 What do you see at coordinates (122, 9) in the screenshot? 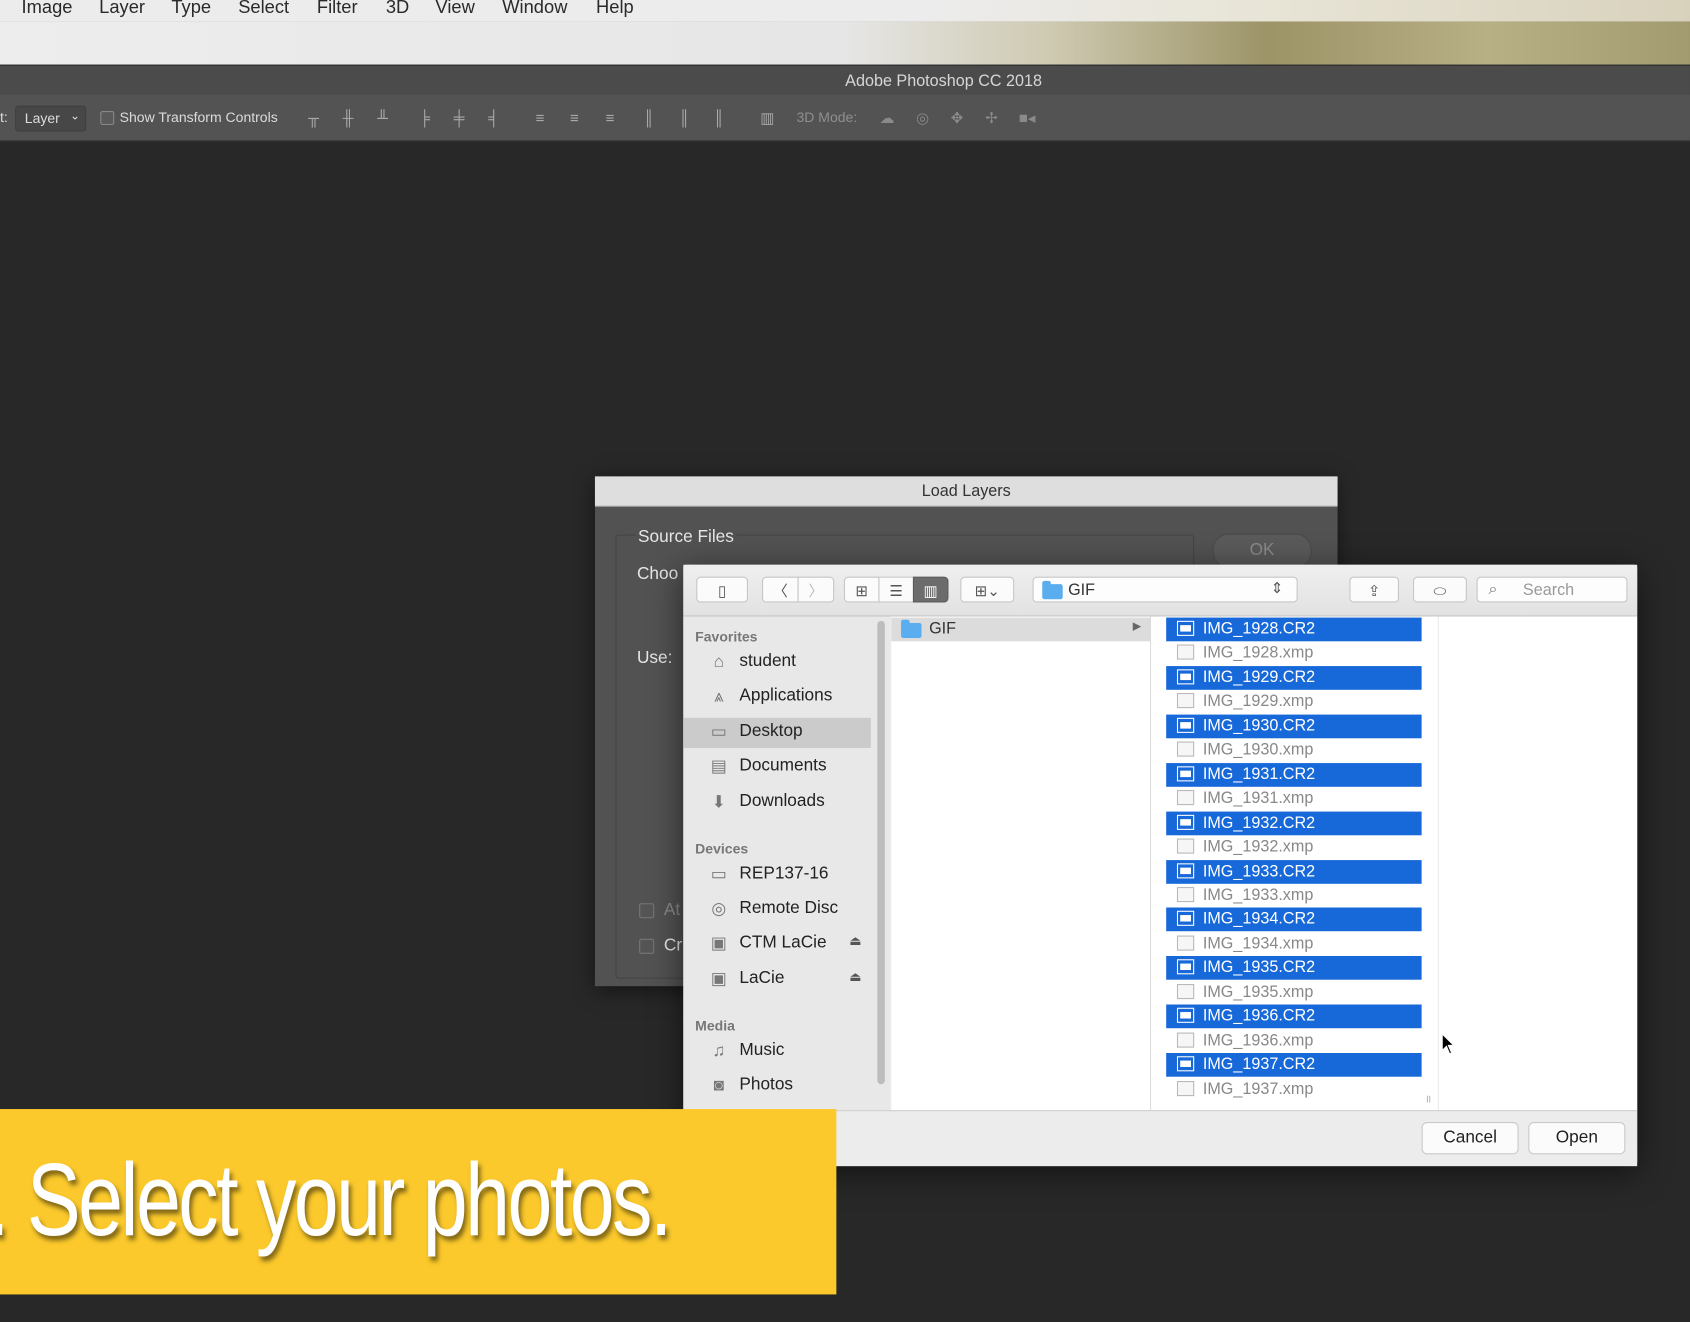
I see `menu-layer: Layer` at bounding box center [122, 9].